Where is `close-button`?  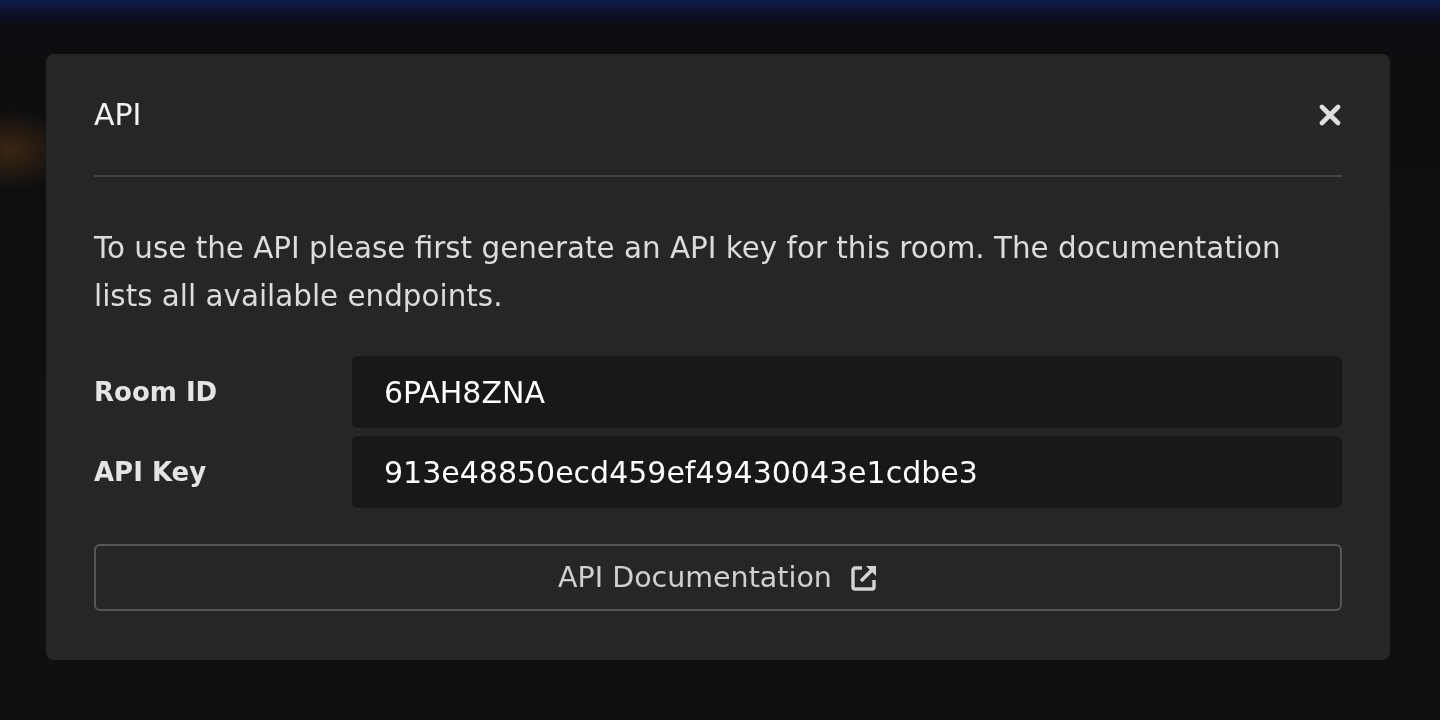 close-button is located at coordinates (1330, 115).